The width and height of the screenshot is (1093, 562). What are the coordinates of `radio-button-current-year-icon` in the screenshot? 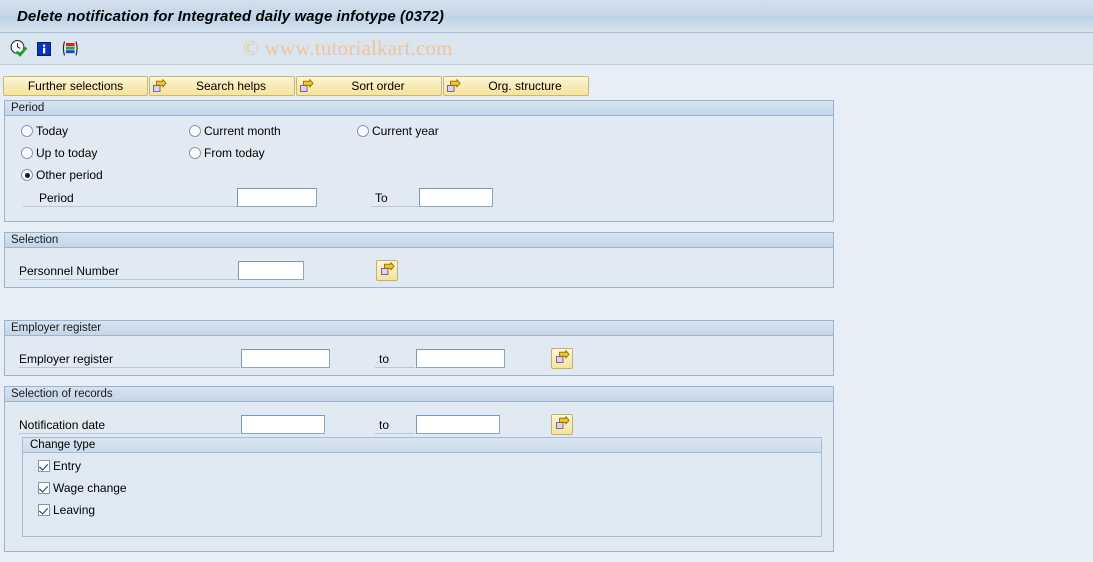 It's located at (363, 131).